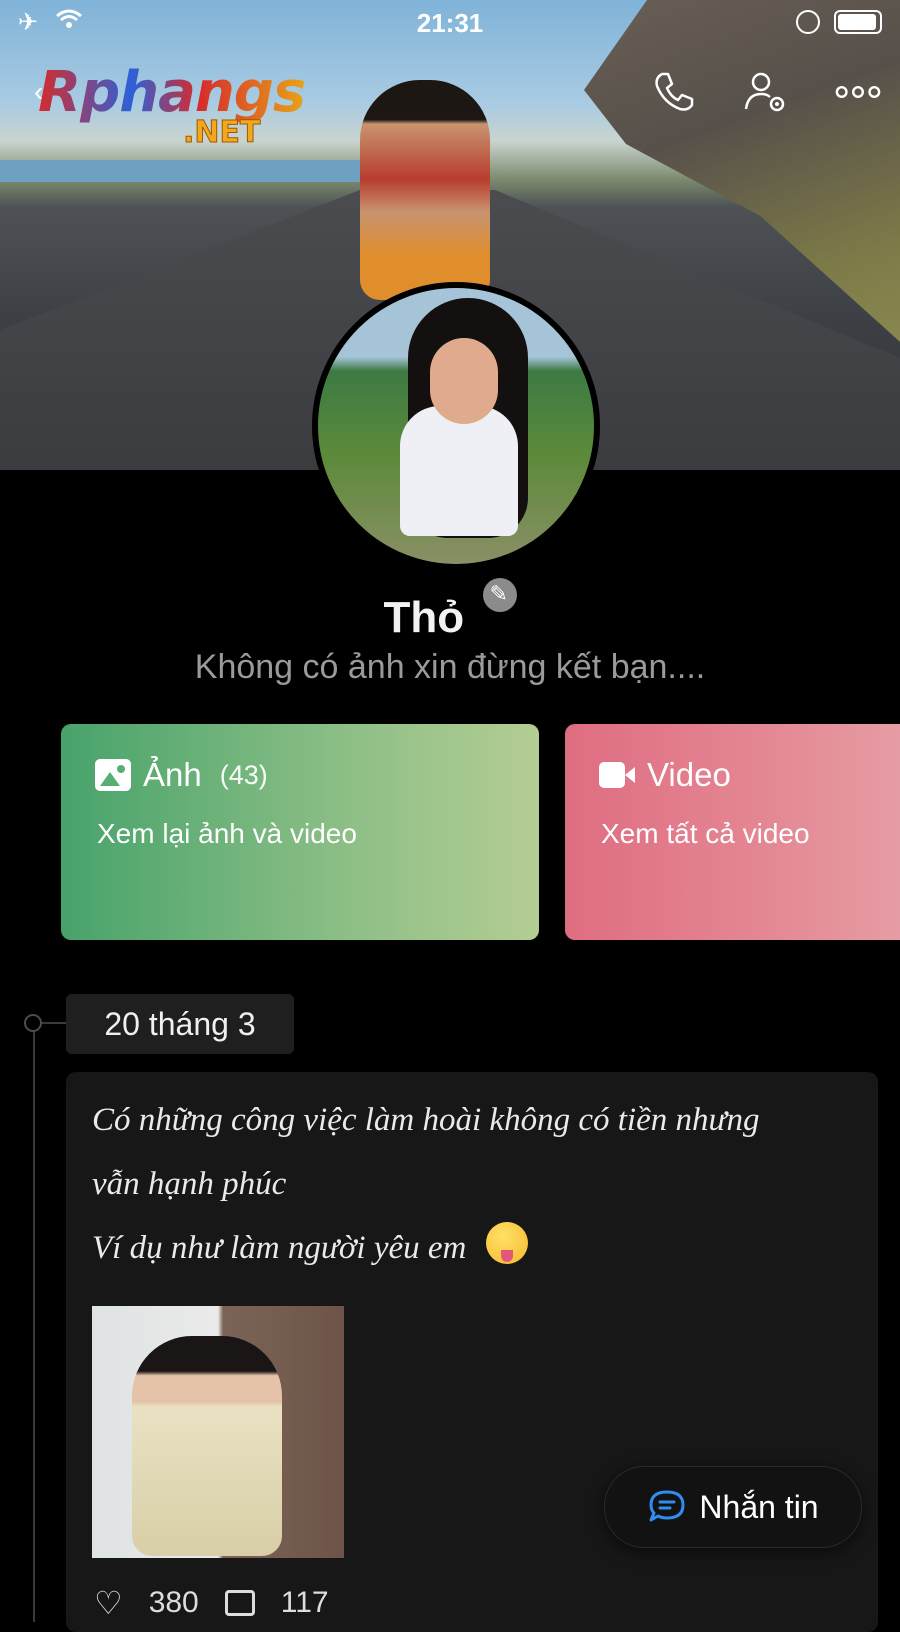  What do you see at coordinates (507, 1243) in the screenshot?
I see `zany-face-emoji-icon` at bounding box center [507, 1243].